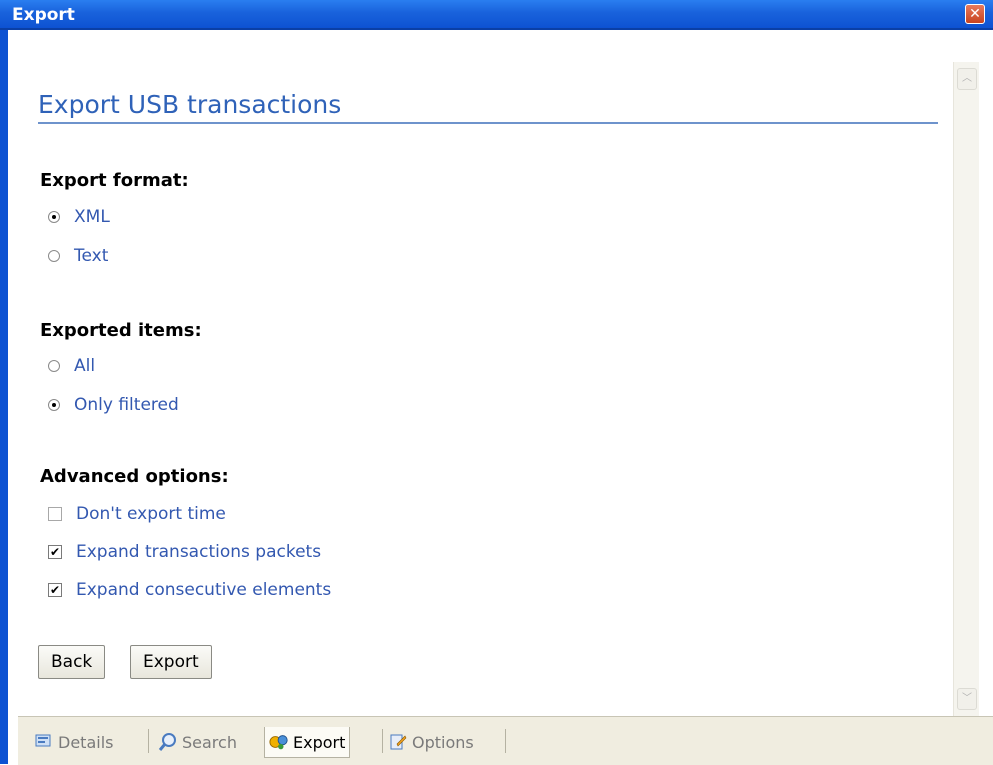 The height and width of the screenshot is (765, 993). What do you see at coordinates (55, 514) in the screenshot?
I see `checkbox-unchecked-icon` at bounding box center [55, 514].